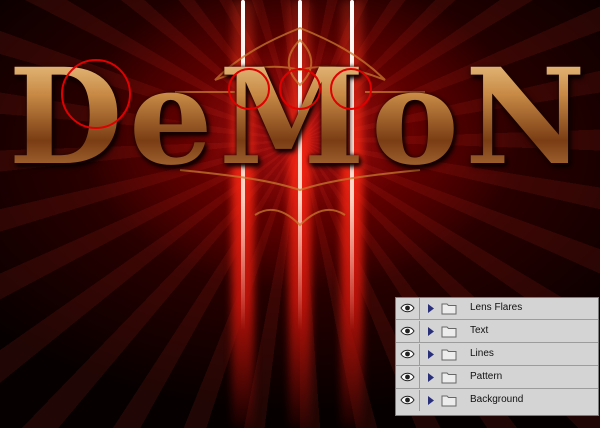  I want to click on layer-name: Text, so click(479, 330).